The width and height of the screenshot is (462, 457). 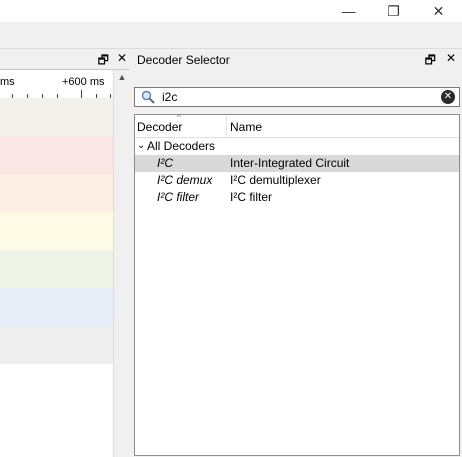 What do you see at coordinates (178, 197) in the screenshot?
I see `decoder-id: I²C filter` at bounding box center [178, 197].